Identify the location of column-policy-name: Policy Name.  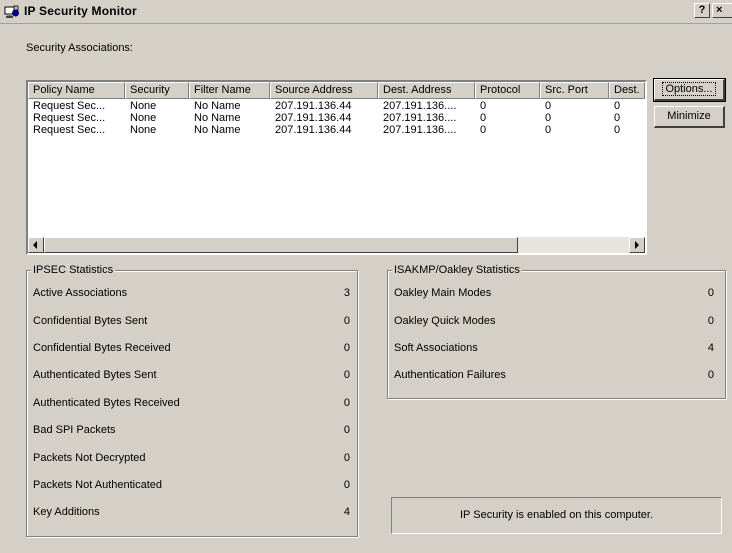
(76, 90).